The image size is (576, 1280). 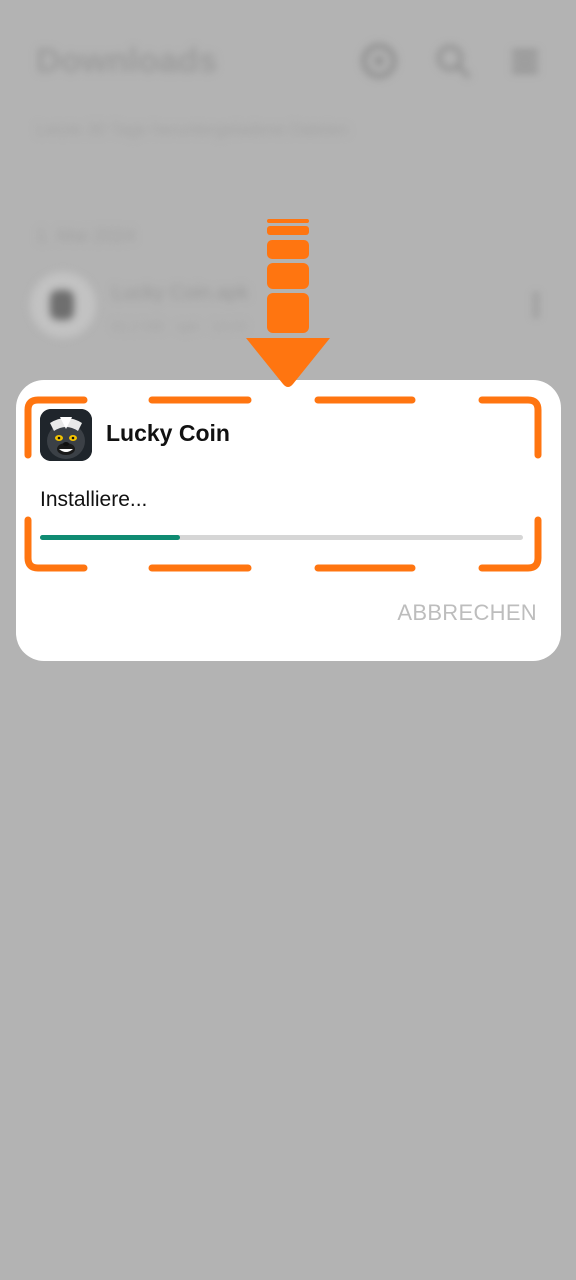 I want to click on page-subtitle: Letzte 30 Tage heruntergeladene Dateien, so click(x=192, y=129).